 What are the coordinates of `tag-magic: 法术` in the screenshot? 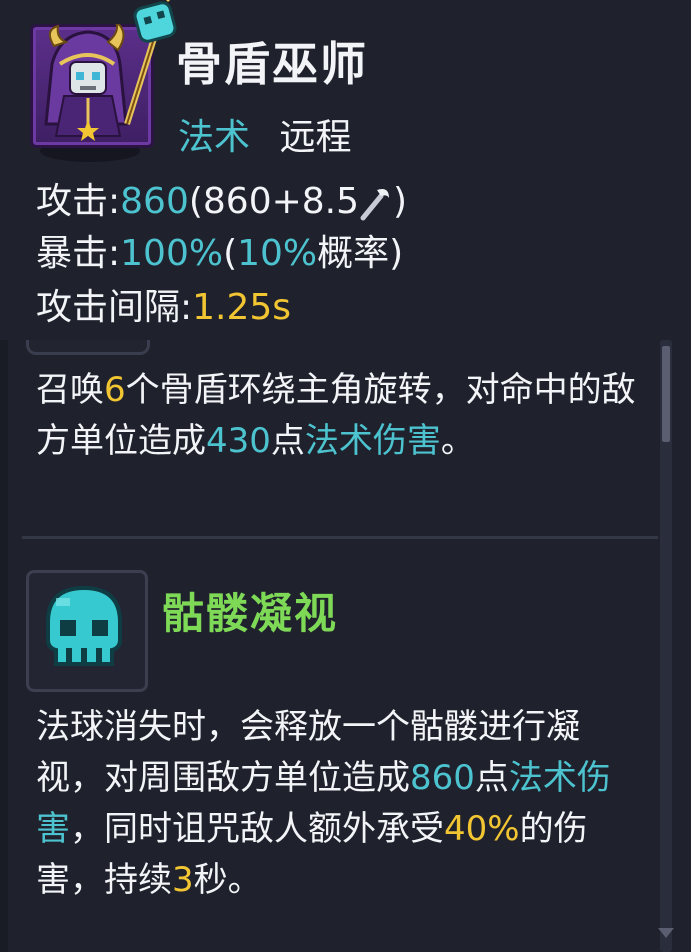 It's located at (214, 137).